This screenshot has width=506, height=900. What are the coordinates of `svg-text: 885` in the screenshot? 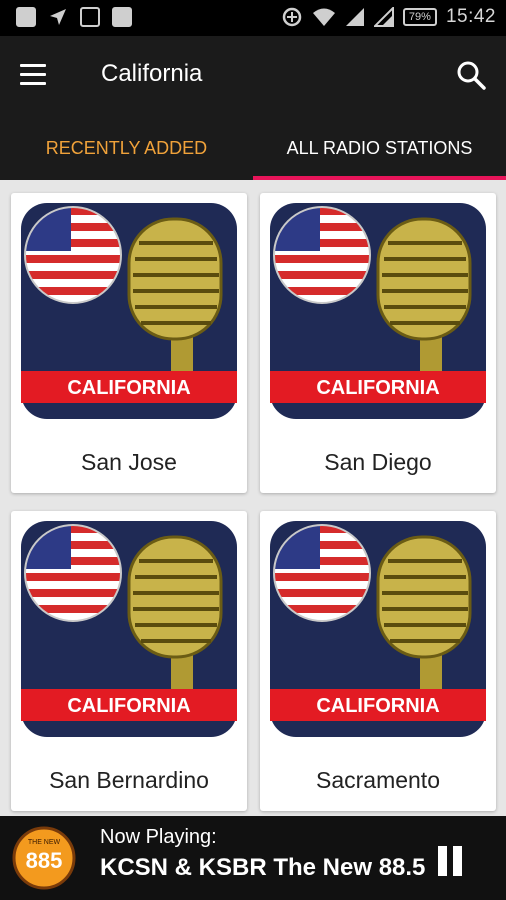 It's located at (44, 860).